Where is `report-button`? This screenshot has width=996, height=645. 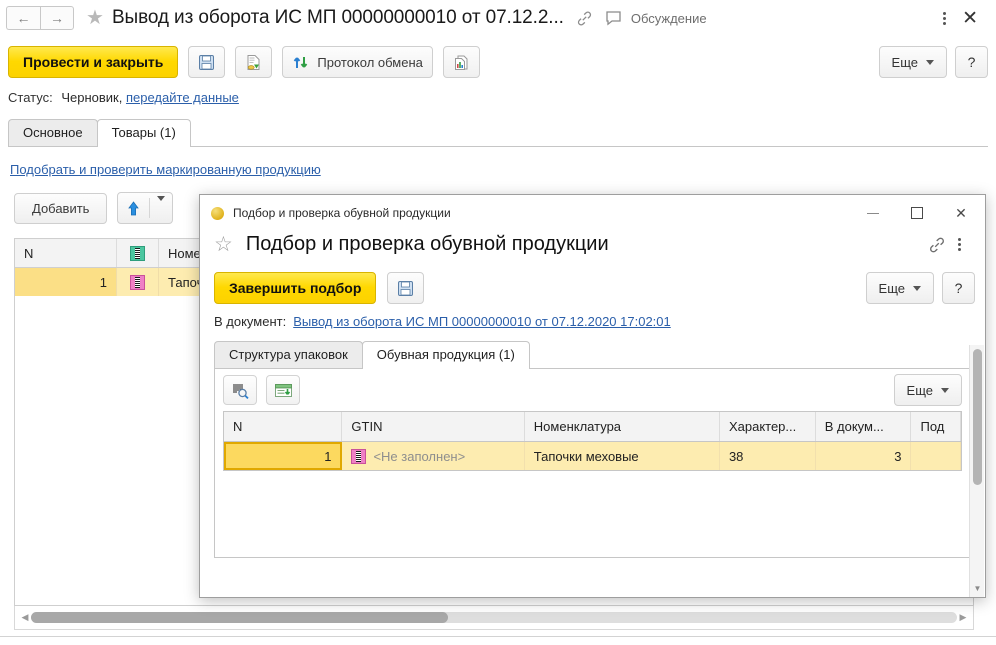
report-button is located at coordinates (461, 62).